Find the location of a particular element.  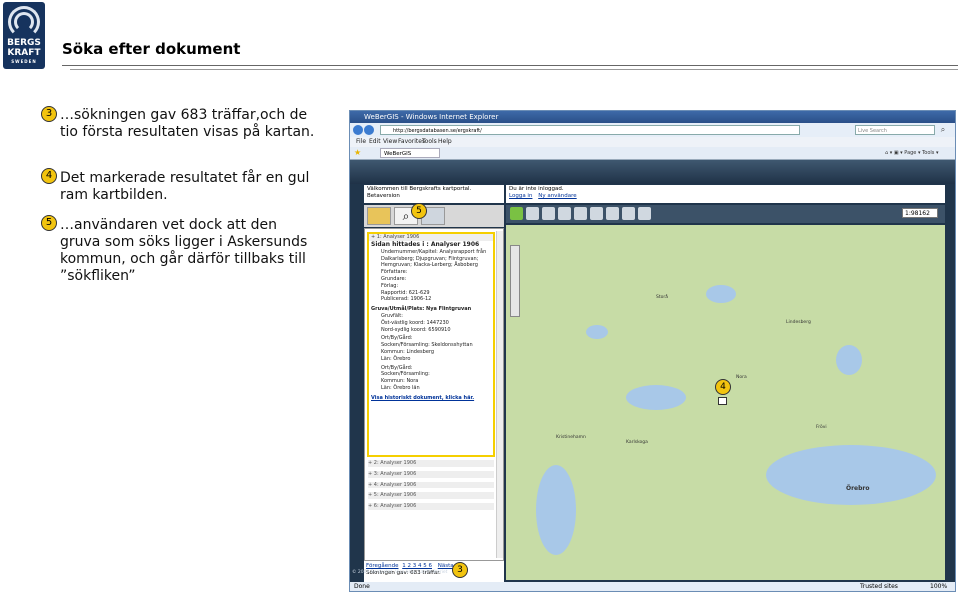

step-marker-5-browser: 5 is located at coordinates (419, 211).